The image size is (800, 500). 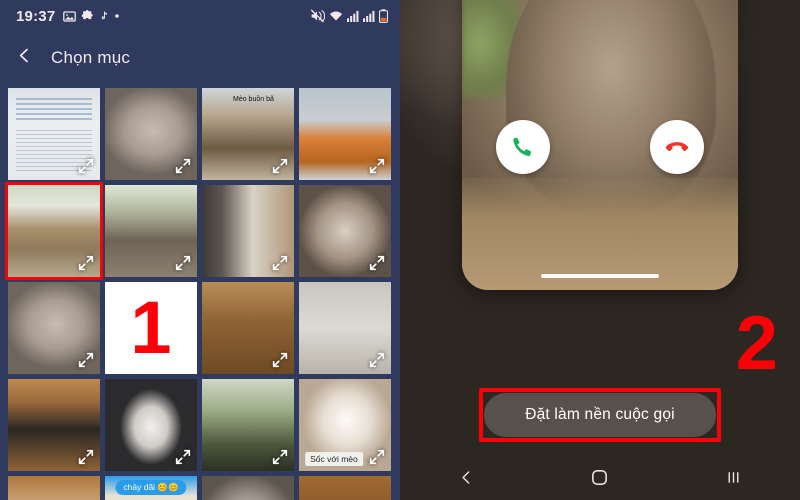 I want to click on puzzle-app-icon, so click(x=87, y=16).